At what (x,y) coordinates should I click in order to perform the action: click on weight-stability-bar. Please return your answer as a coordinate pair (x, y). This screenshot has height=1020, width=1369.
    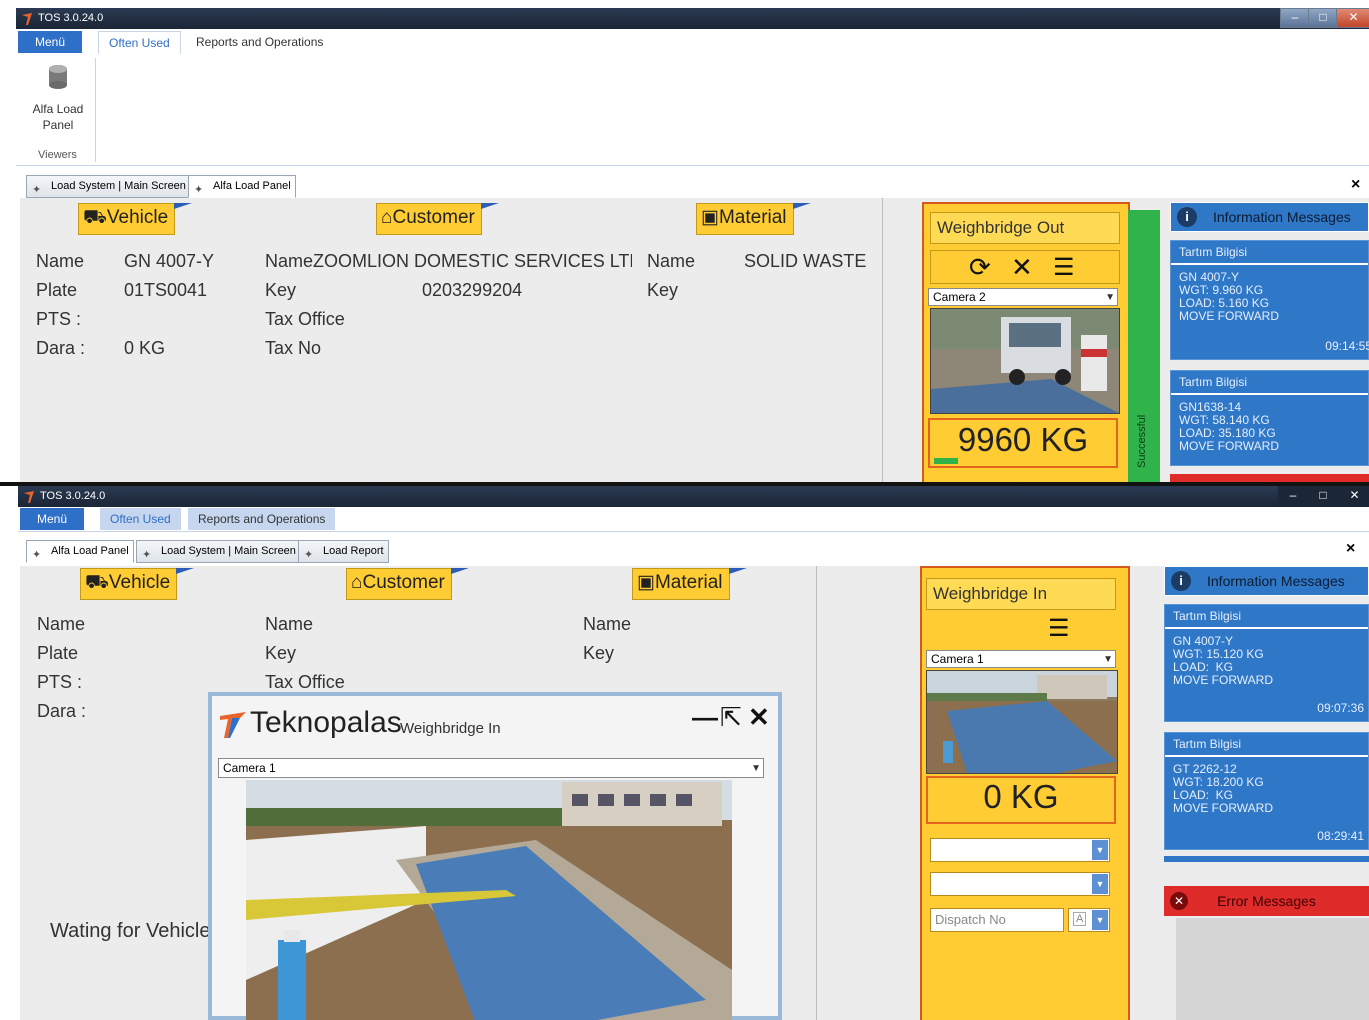
    Looking at the image, I should click on (946, 461).